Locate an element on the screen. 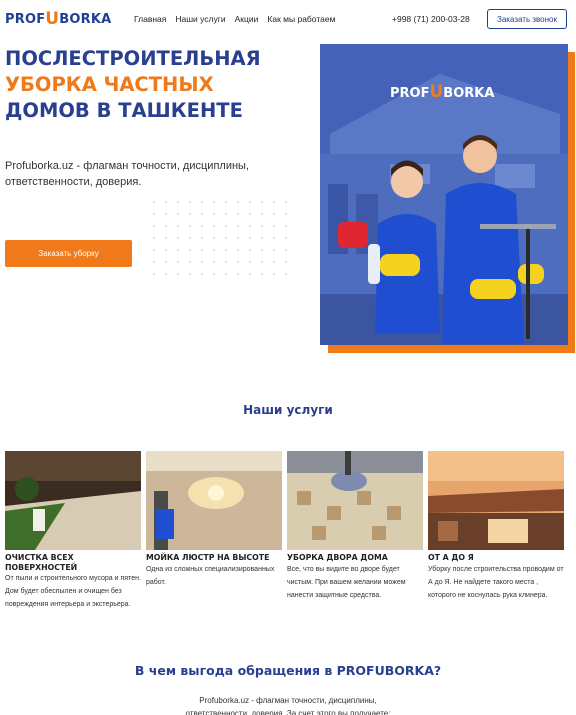 The width and height of the screenshot is (576, 715). nav-item-promotions: Акции is located at coordinates (247, 19).